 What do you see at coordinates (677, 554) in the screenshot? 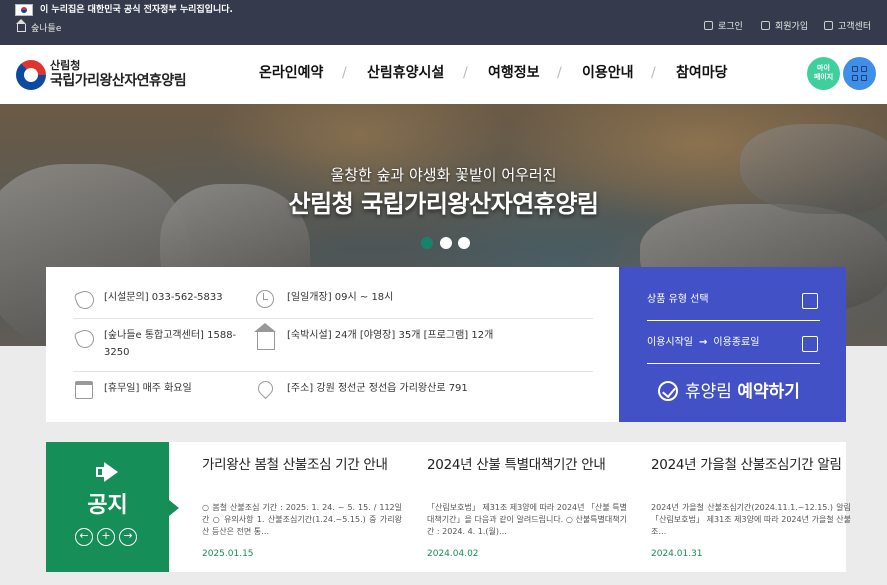
I see `notice-post-date: 2024.01.31` at bounding box center [677, 554].